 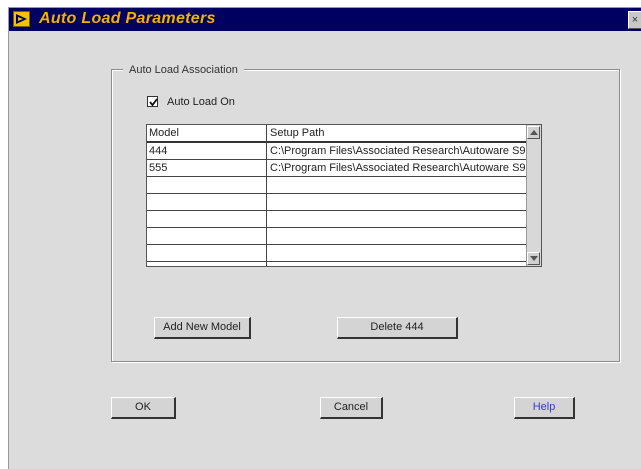 What do you see at coordinates (634, 20) in the screenshot?
I see `close-button: ×` at bounding box center [634, 20].